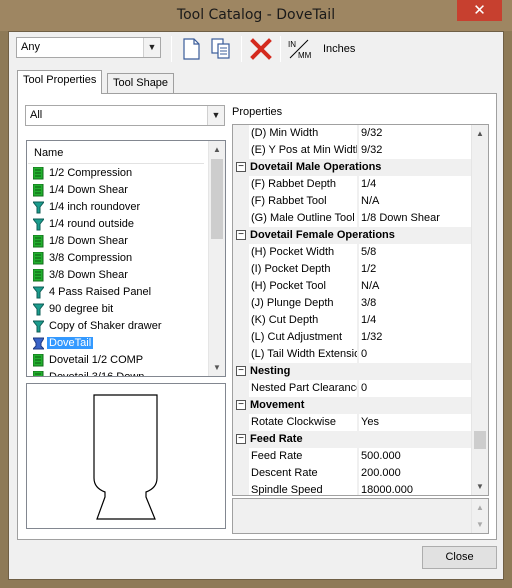  I want to click on list-item: 1/8 Down Shear, so click(116, 241).